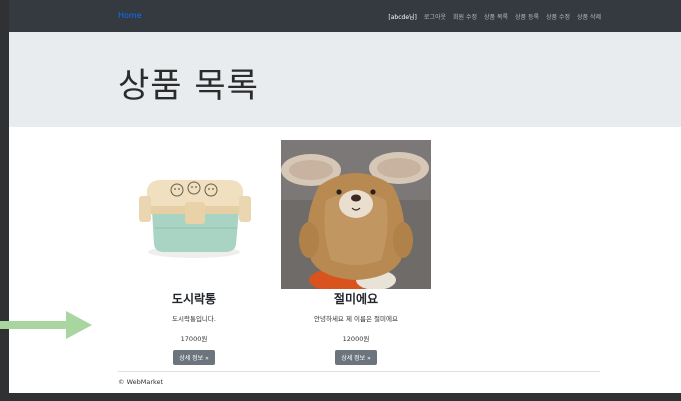 This screenshot has height=401, width=681. I want to click on nav-edit-member-link: 회원 수정, so click(465, 16).